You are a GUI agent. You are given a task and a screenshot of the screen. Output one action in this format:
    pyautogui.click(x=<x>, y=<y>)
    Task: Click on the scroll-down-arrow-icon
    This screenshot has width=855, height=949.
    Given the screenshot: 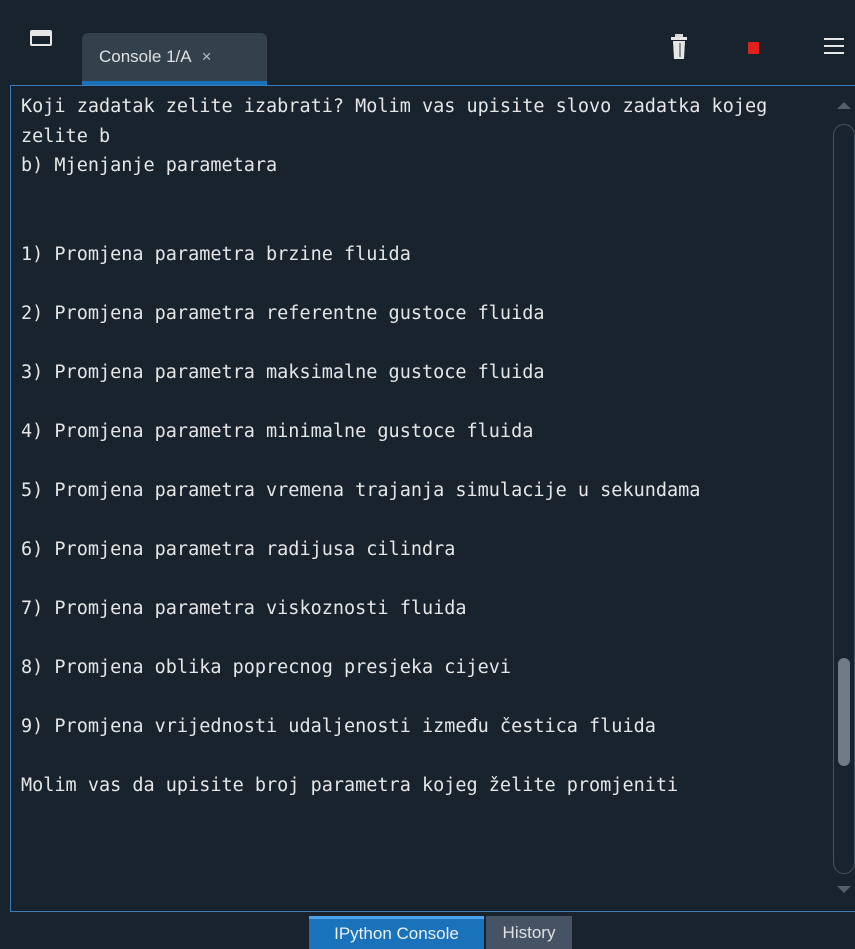 What is the action you would take?
    pyautogui.click(x=844, y=889)
    